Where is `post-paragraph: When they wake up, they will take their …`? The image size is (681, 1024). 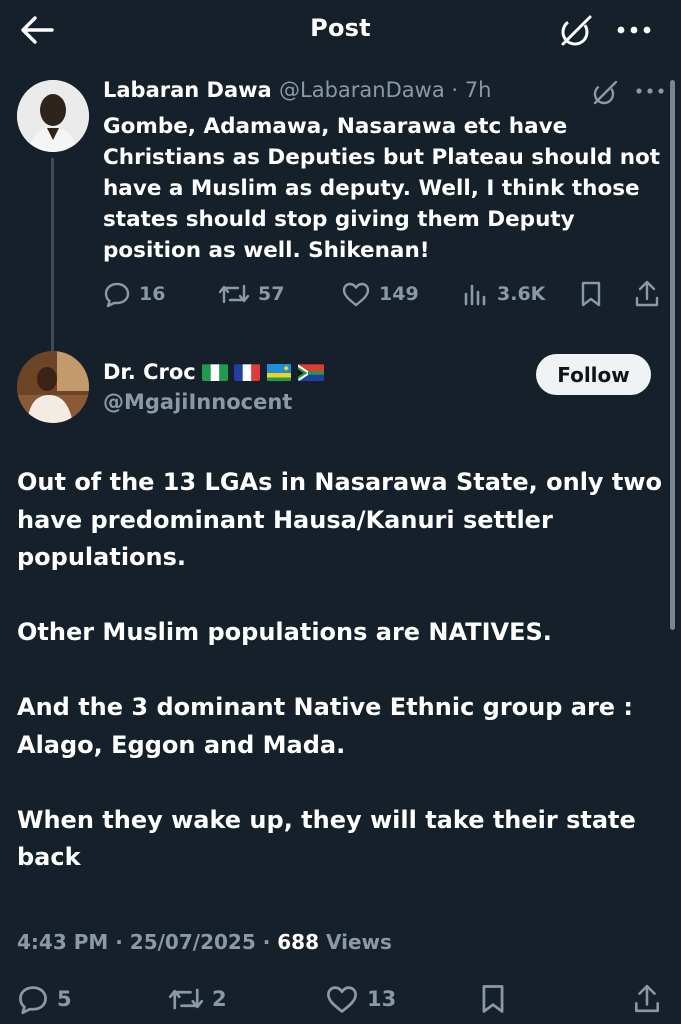
post-paragraph: When they wake up, they will take their … is located at coordinates (326, 838).